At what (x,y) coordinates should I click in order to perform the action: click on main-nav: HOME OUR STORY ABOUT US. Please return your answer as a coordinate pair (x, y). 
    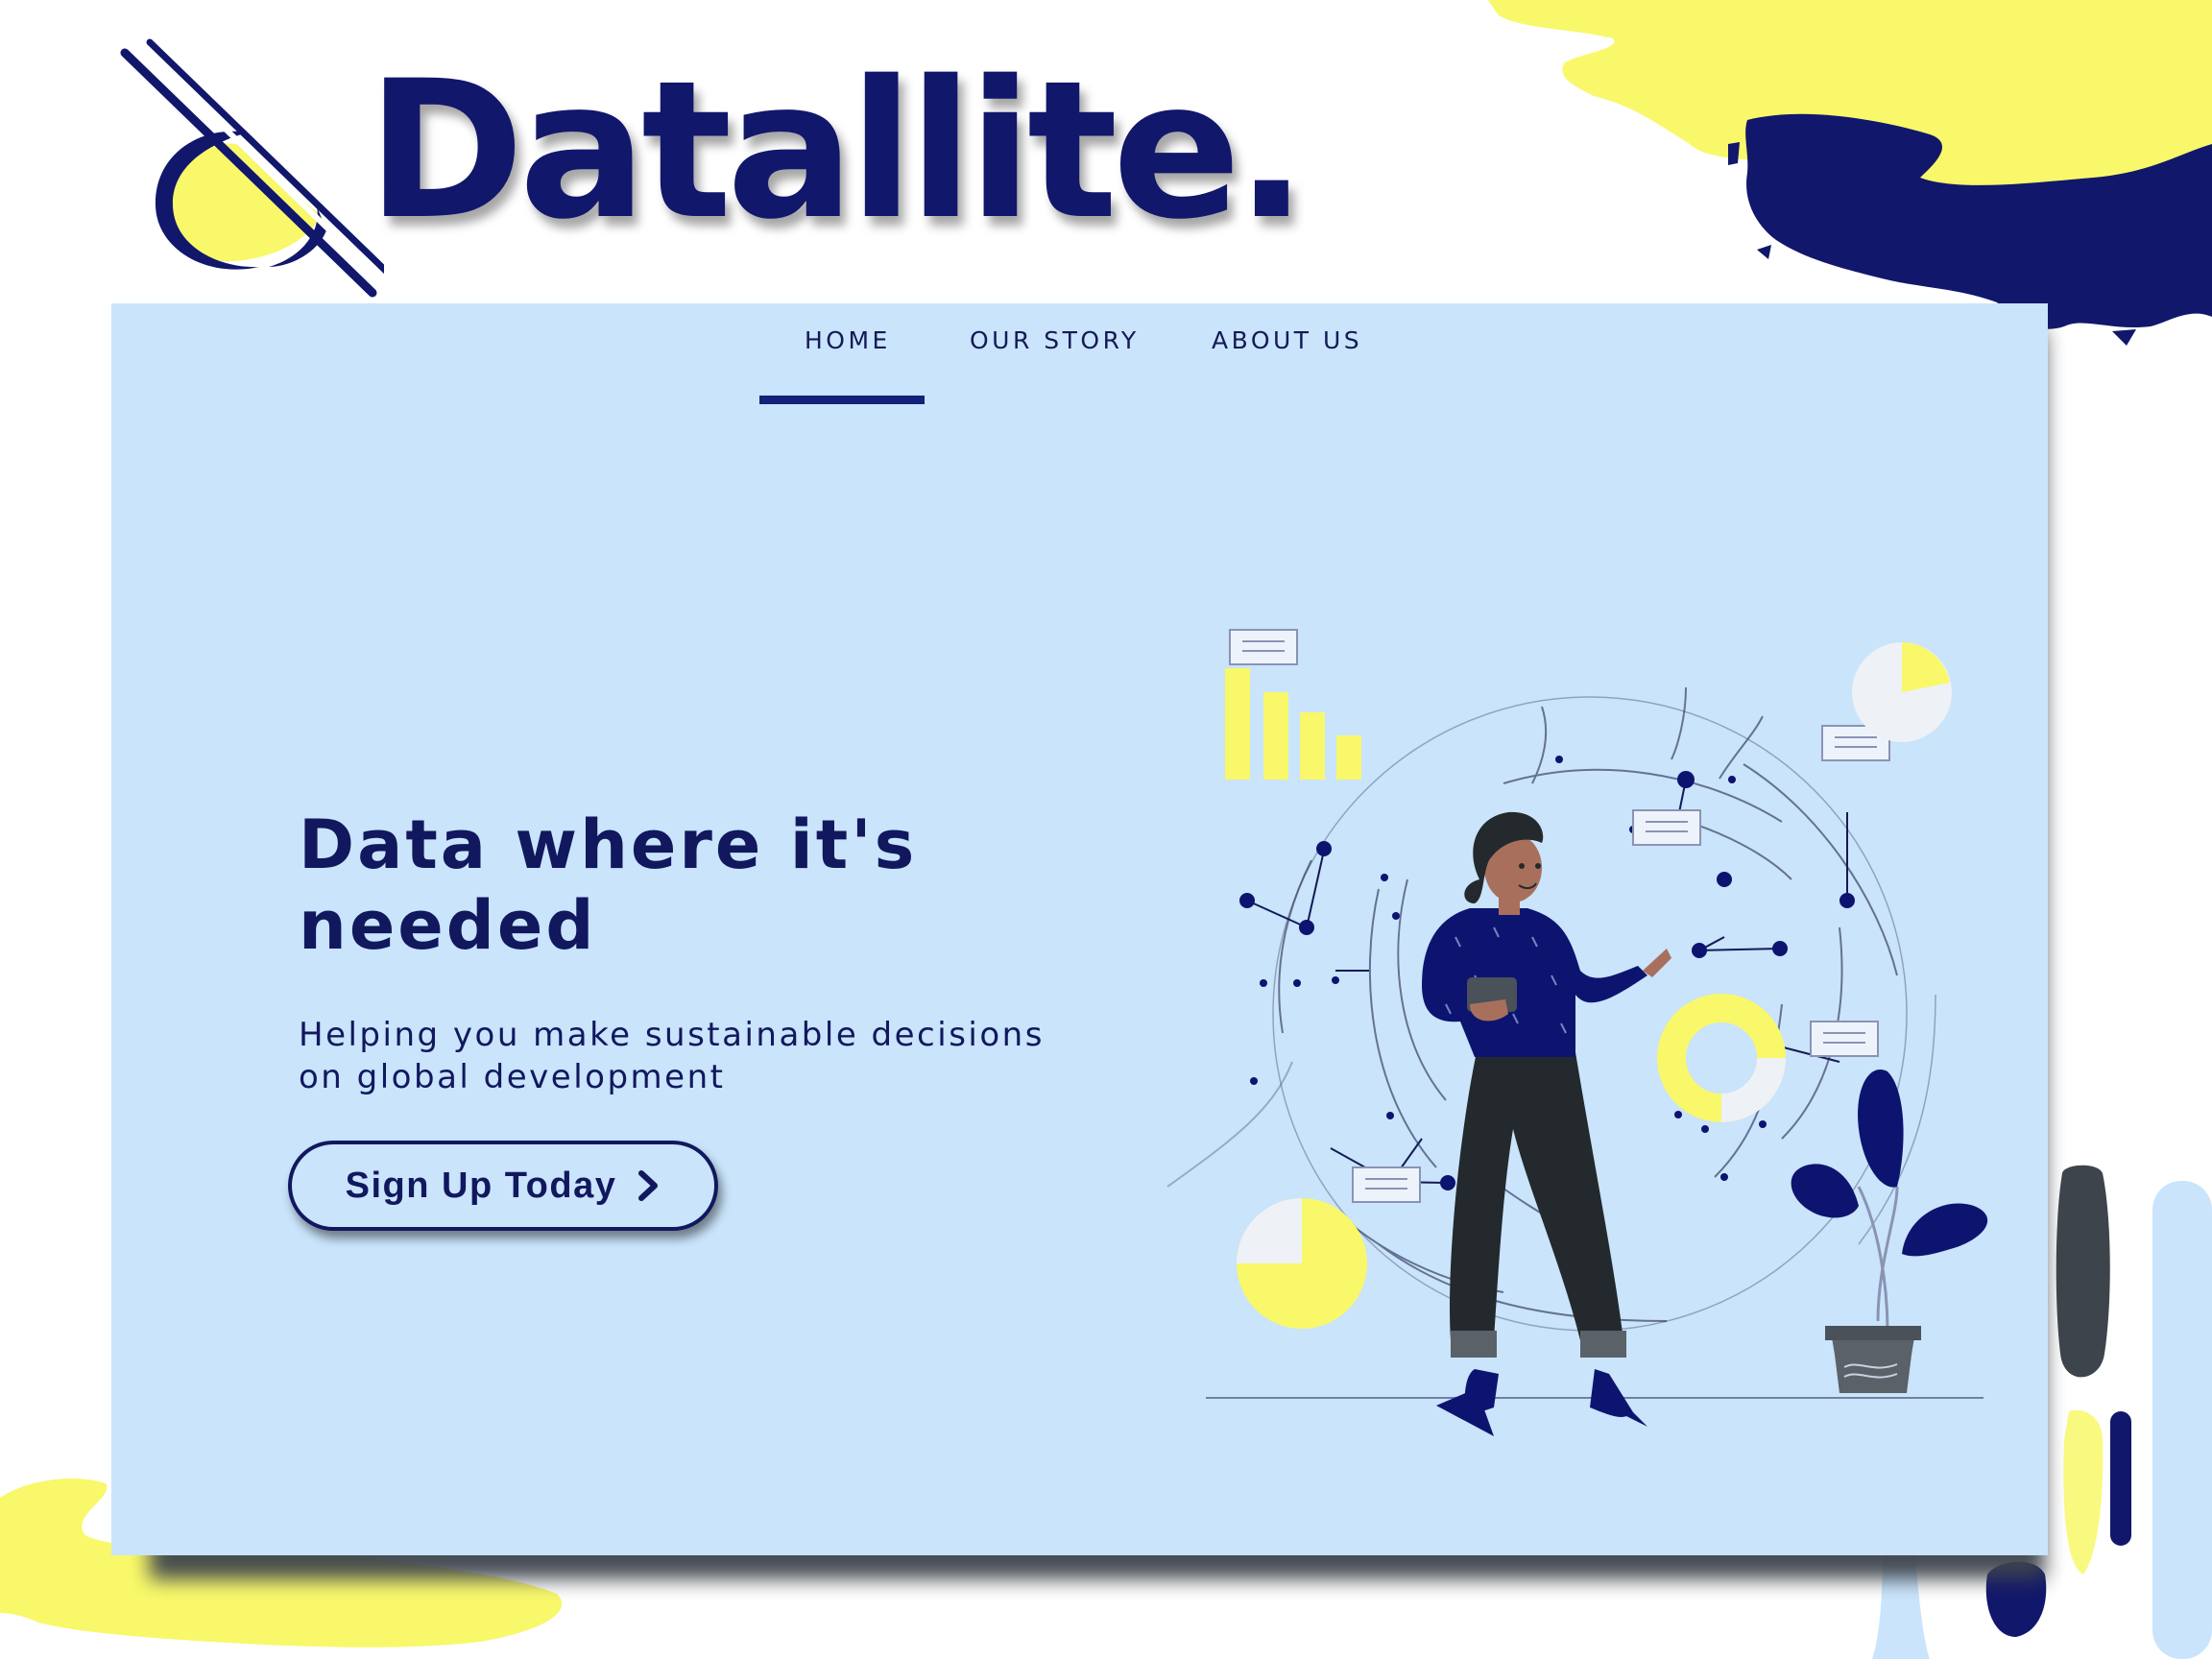
    Looking at the image, I should click on (1079, 356).